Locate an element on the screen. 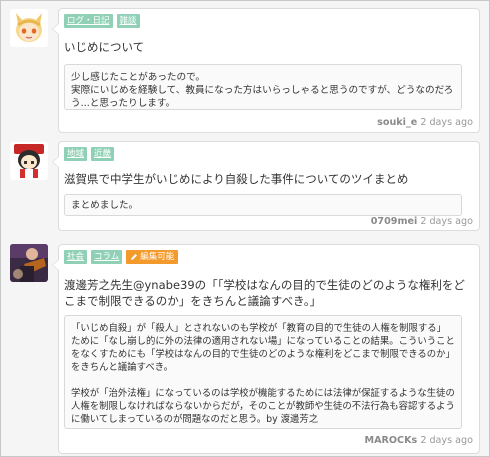  author-link: souki_e is located at coordinates (397, 122).